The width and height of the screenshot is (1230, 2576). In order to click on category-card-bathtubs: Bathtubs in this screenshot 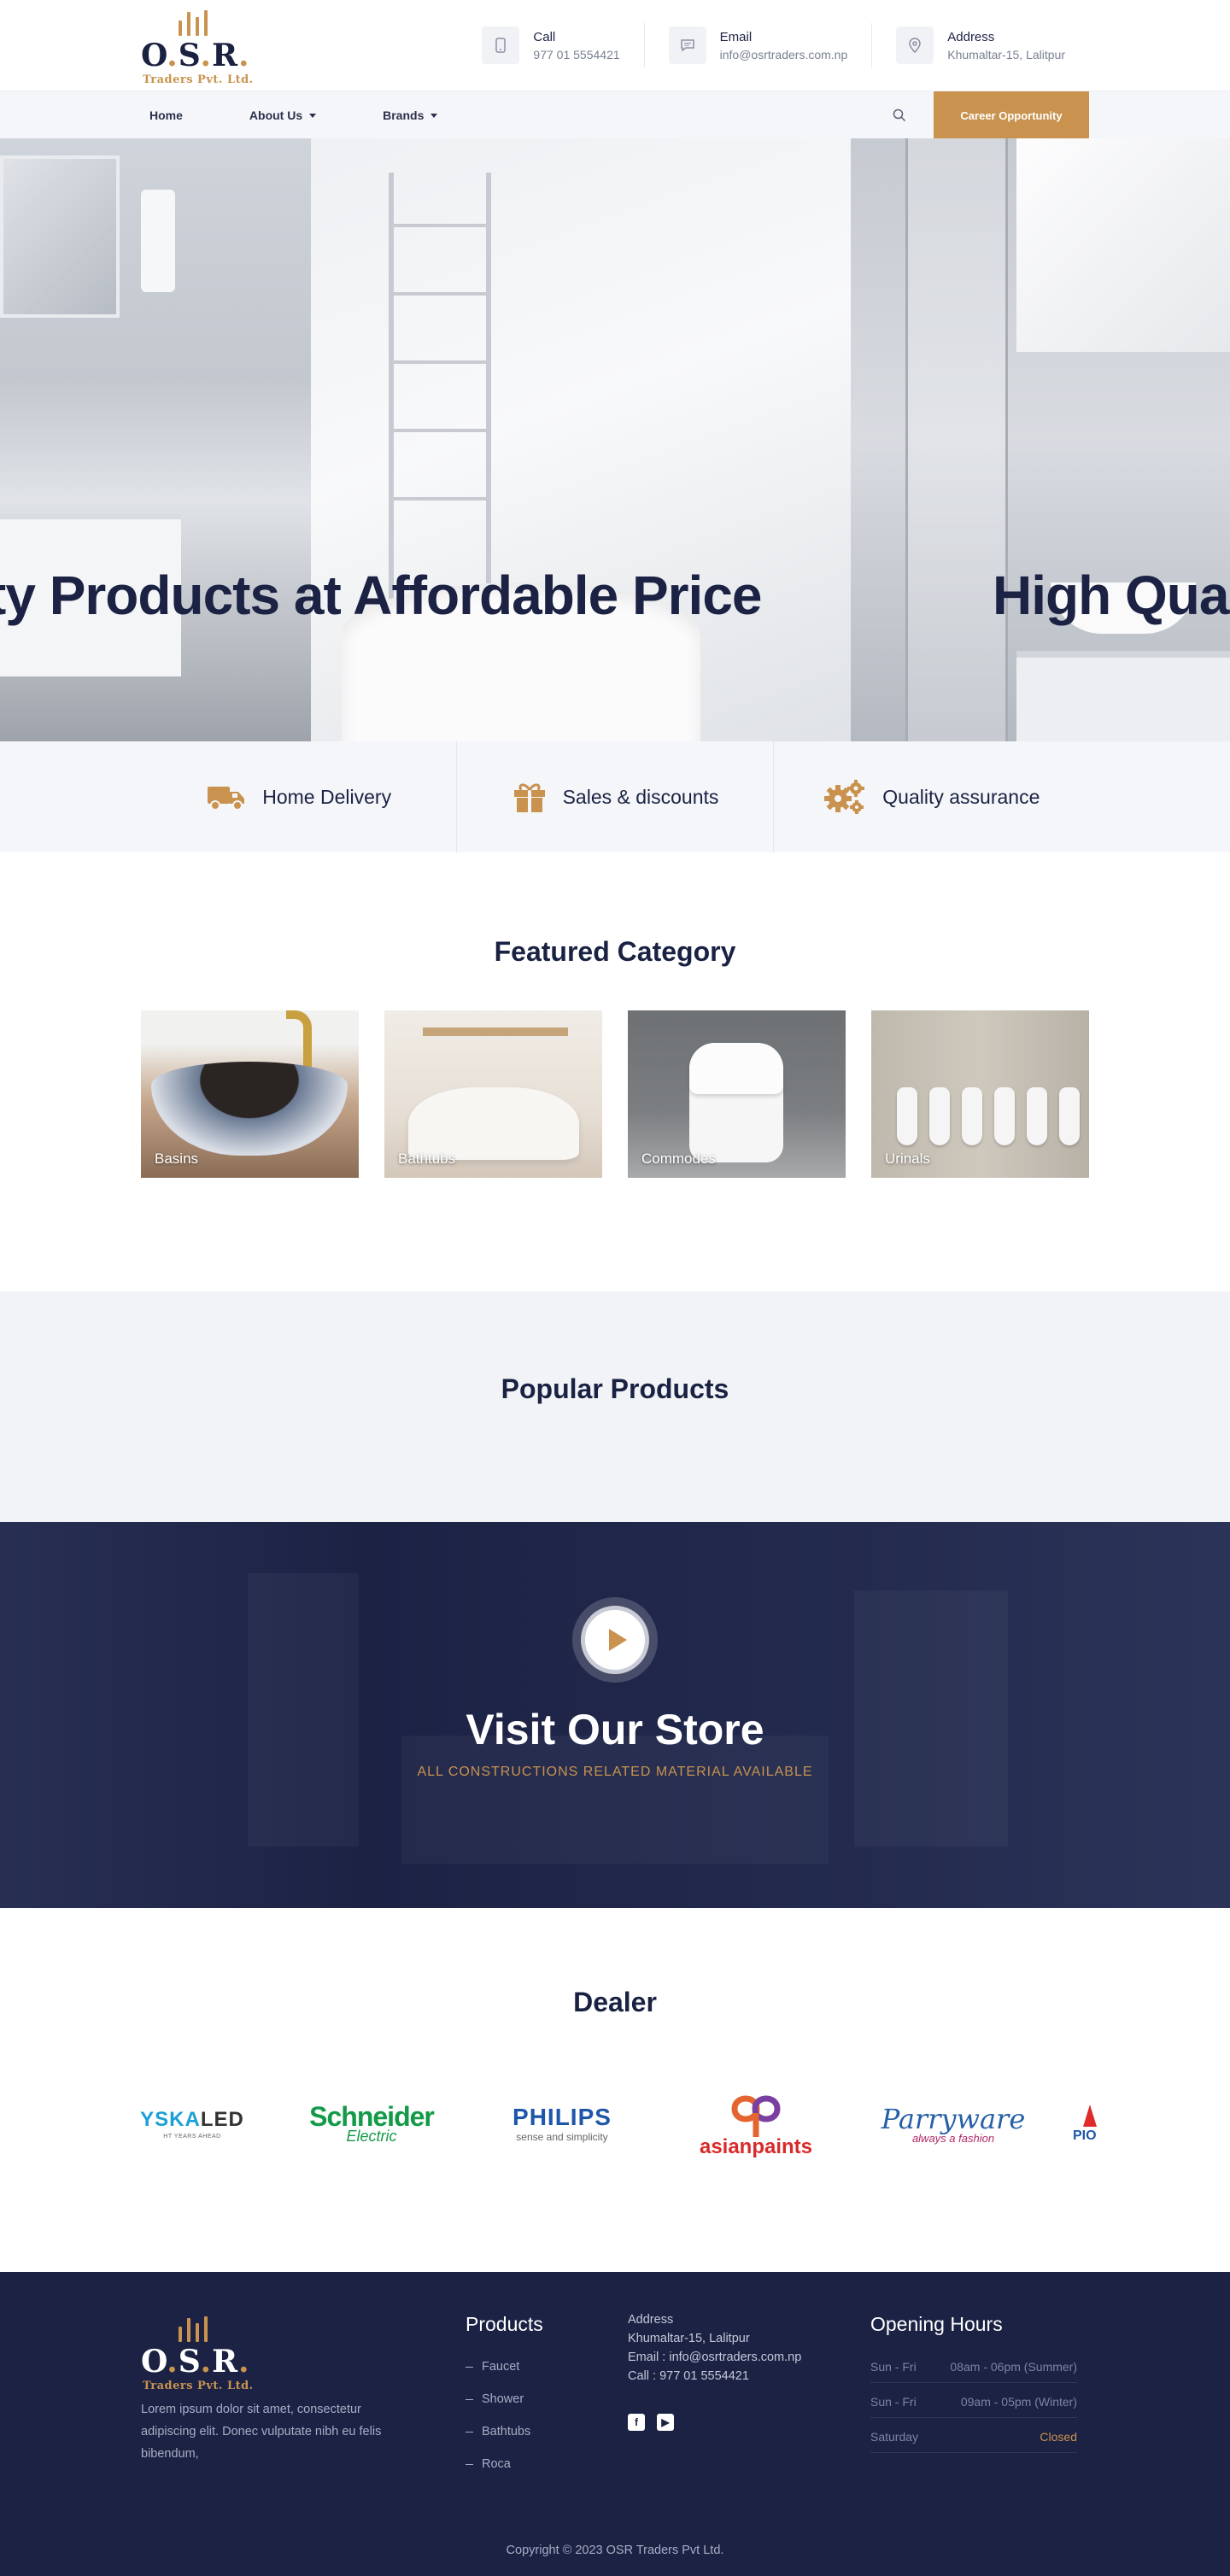, I will do `click(493, 1094)`.